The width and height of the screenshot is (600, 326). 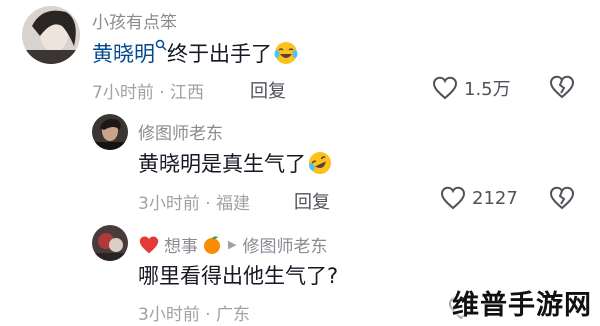 I want to click on comment-text: 黄晓明 终于出手了, so click(x=195, y=53).